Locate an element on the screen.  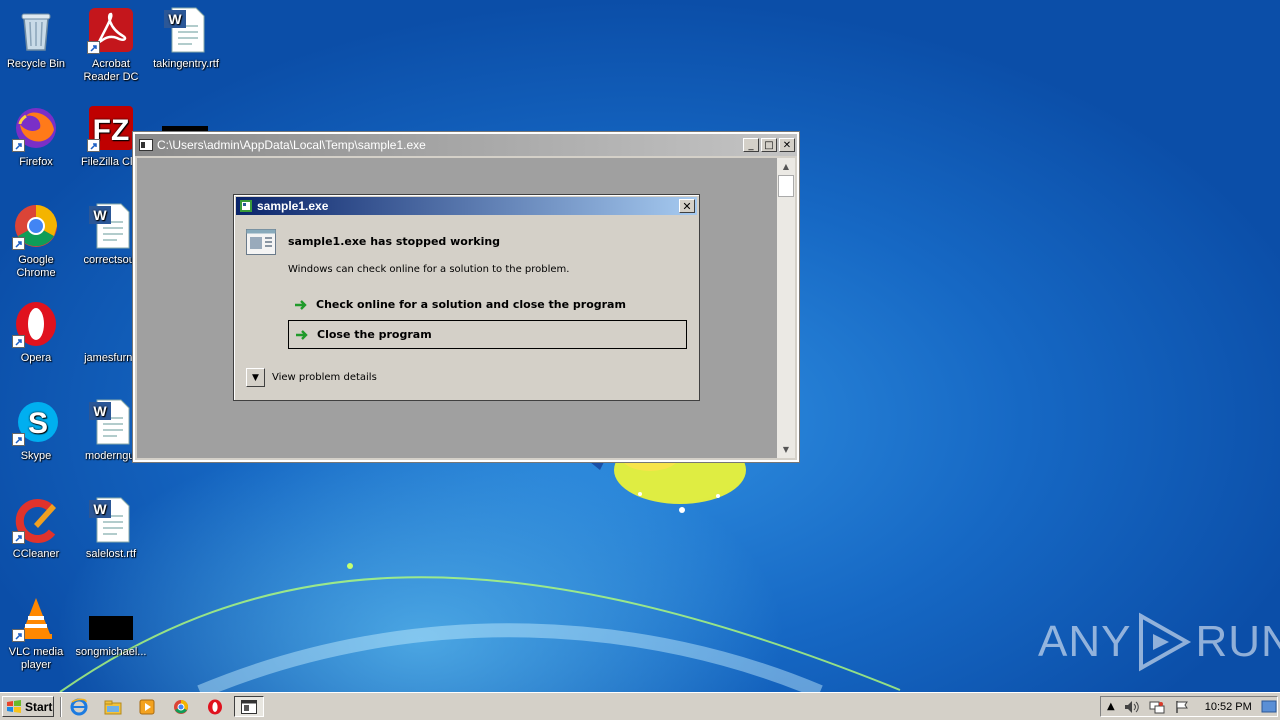
close-button: ✕ is located at coordinates (787, 145).